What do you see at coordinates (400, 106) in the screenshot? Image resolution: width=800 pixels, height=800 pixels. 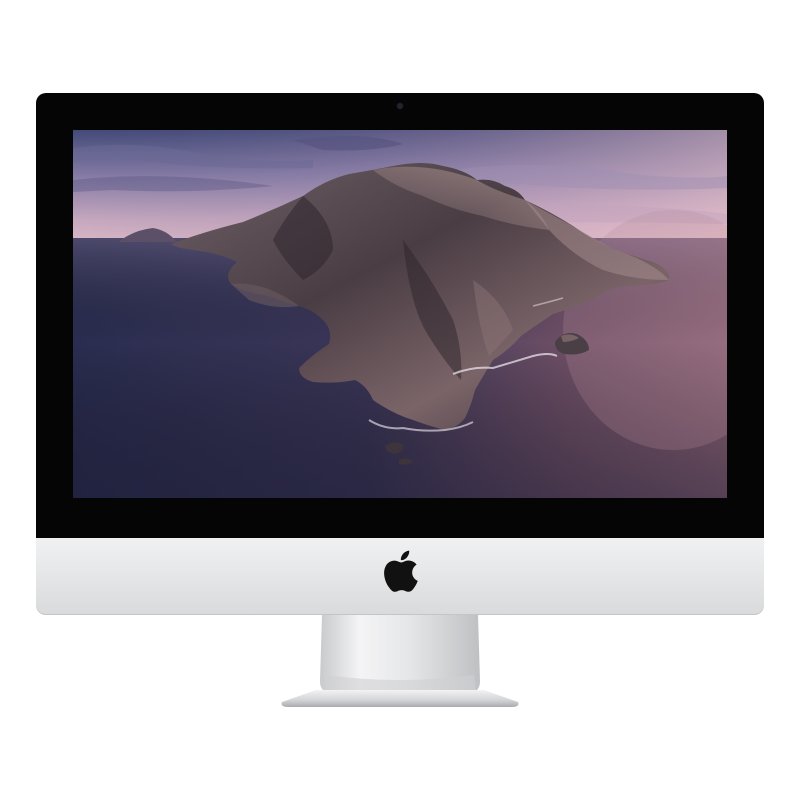 I see `camera-icon` at bounding box center [400, 106].